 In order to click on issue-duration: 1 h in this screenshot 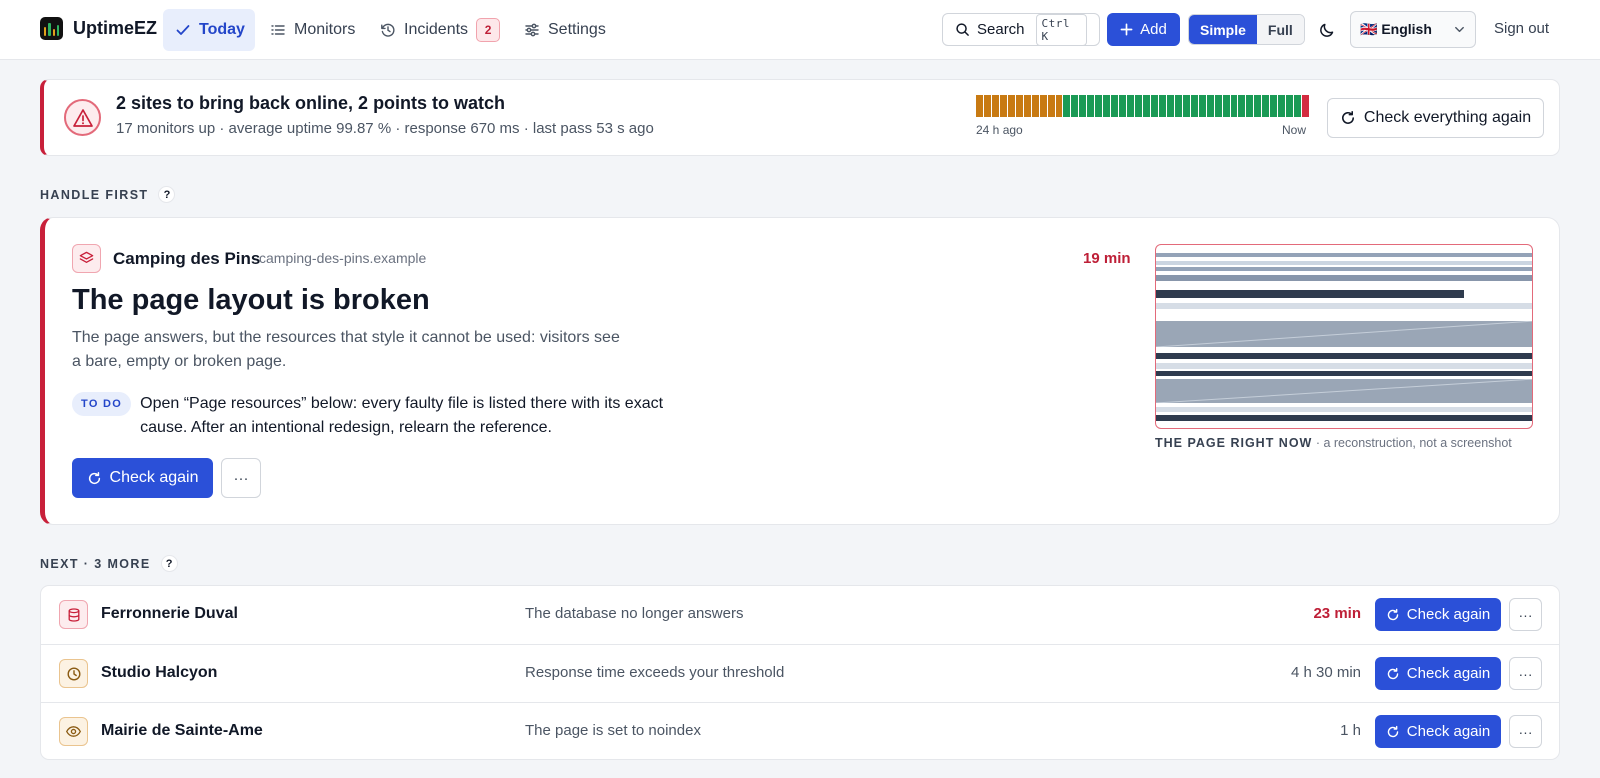, I will do `click(1350, 730)`.